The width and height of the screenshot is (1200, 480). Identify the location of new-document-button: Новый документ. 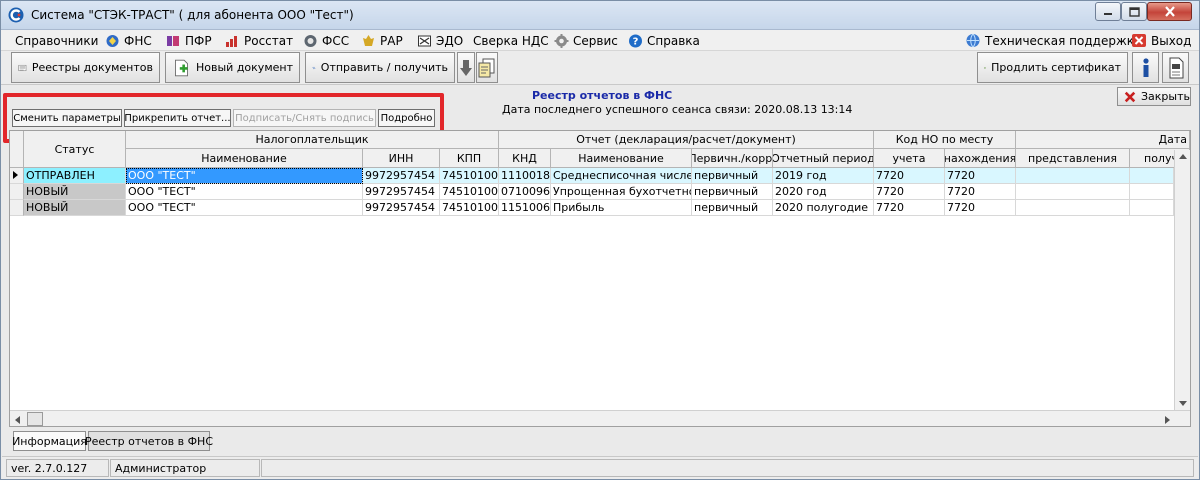
(232, 67).